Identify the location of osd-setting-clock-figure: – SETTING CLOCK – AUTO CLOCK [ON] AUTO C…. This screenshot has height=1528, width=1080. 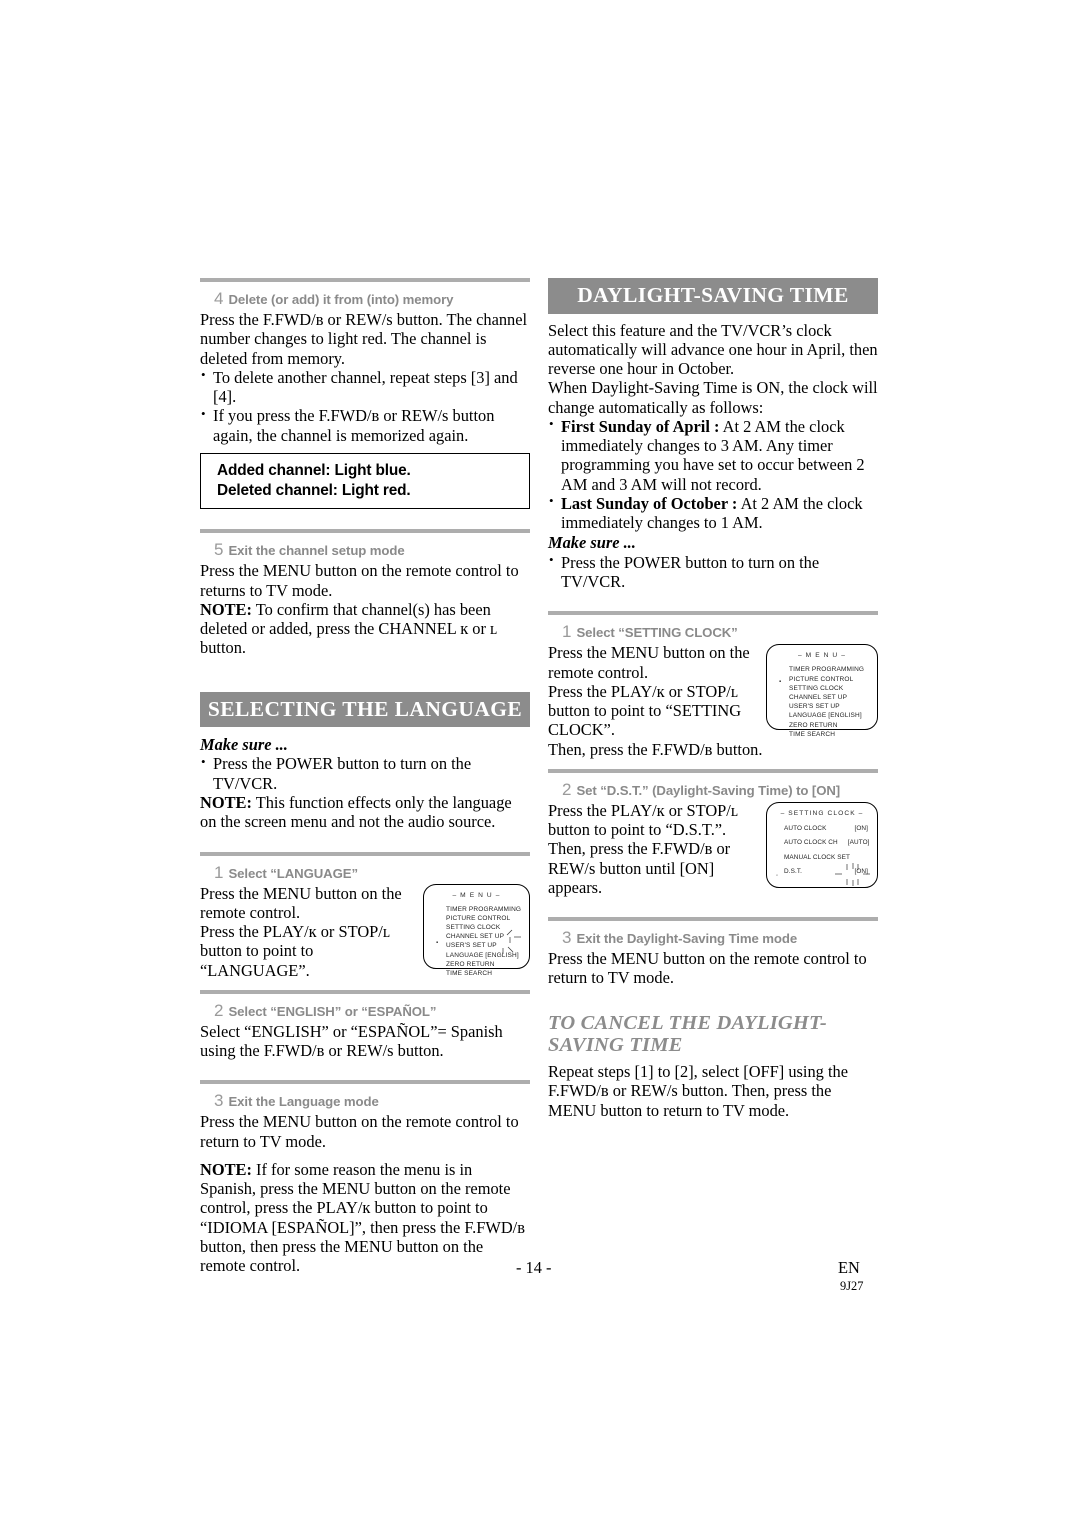
(822, 844).